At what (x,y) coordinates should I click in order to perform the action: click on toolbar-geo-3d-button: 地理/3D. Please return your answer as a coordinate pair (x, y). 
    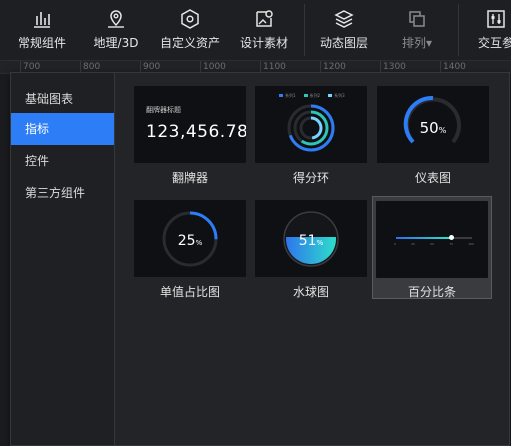
    Looking at the image, I should click on (116, 30).